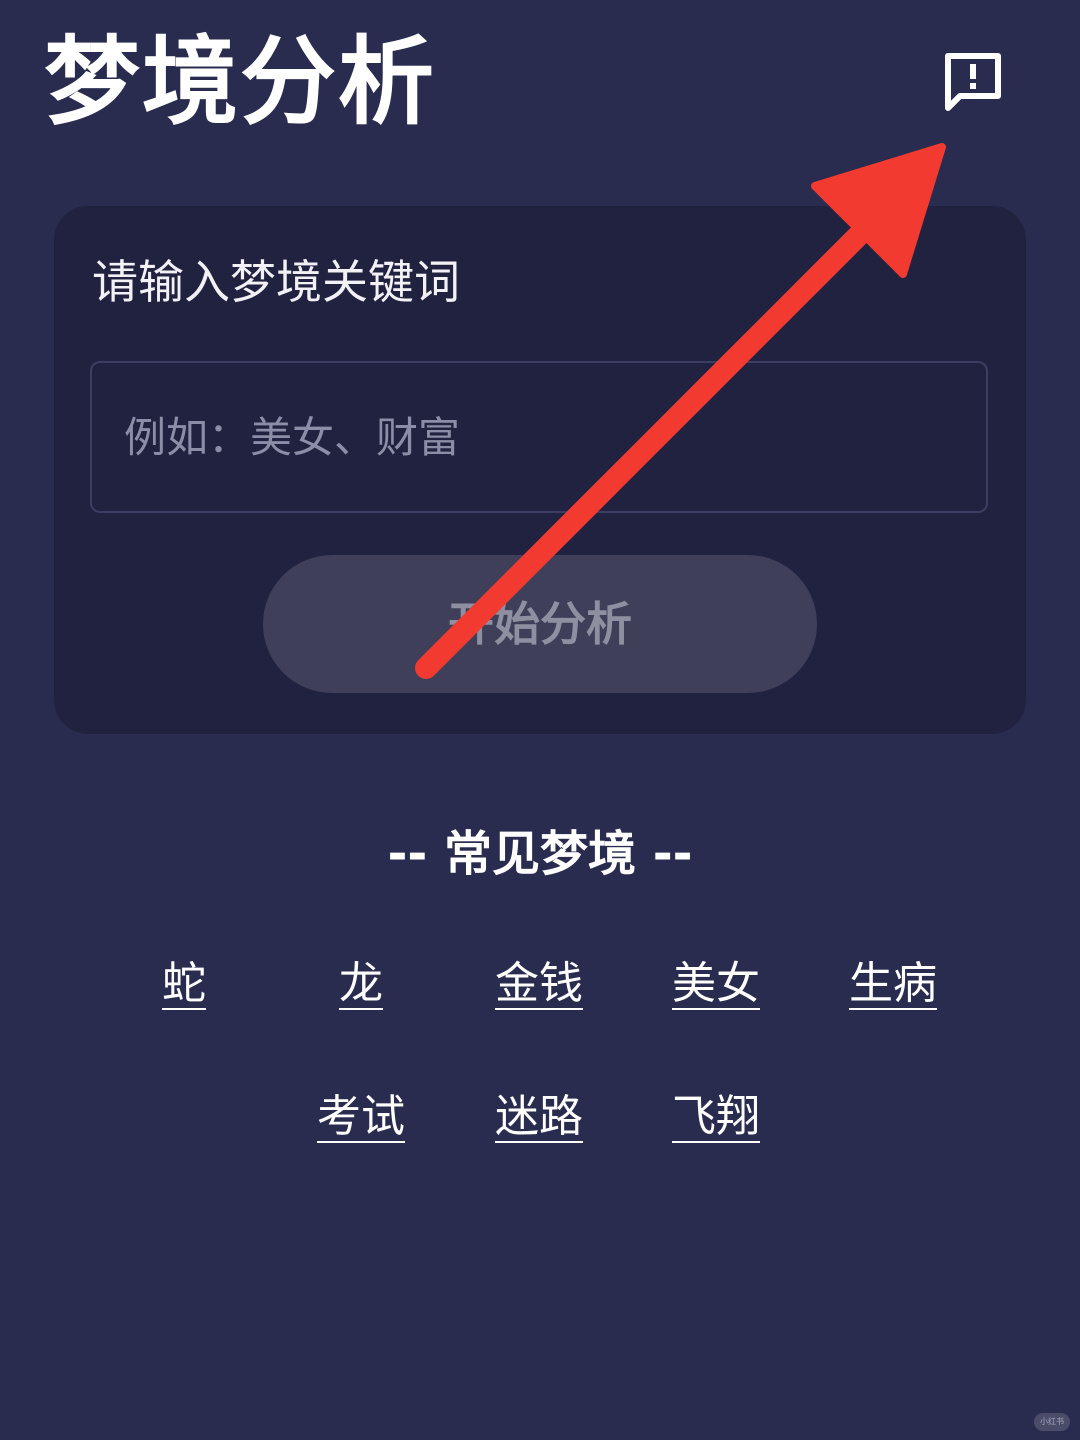 This screenshot has width=1080, height=1440. I want to click on feedback-icon, so click(973, 82).